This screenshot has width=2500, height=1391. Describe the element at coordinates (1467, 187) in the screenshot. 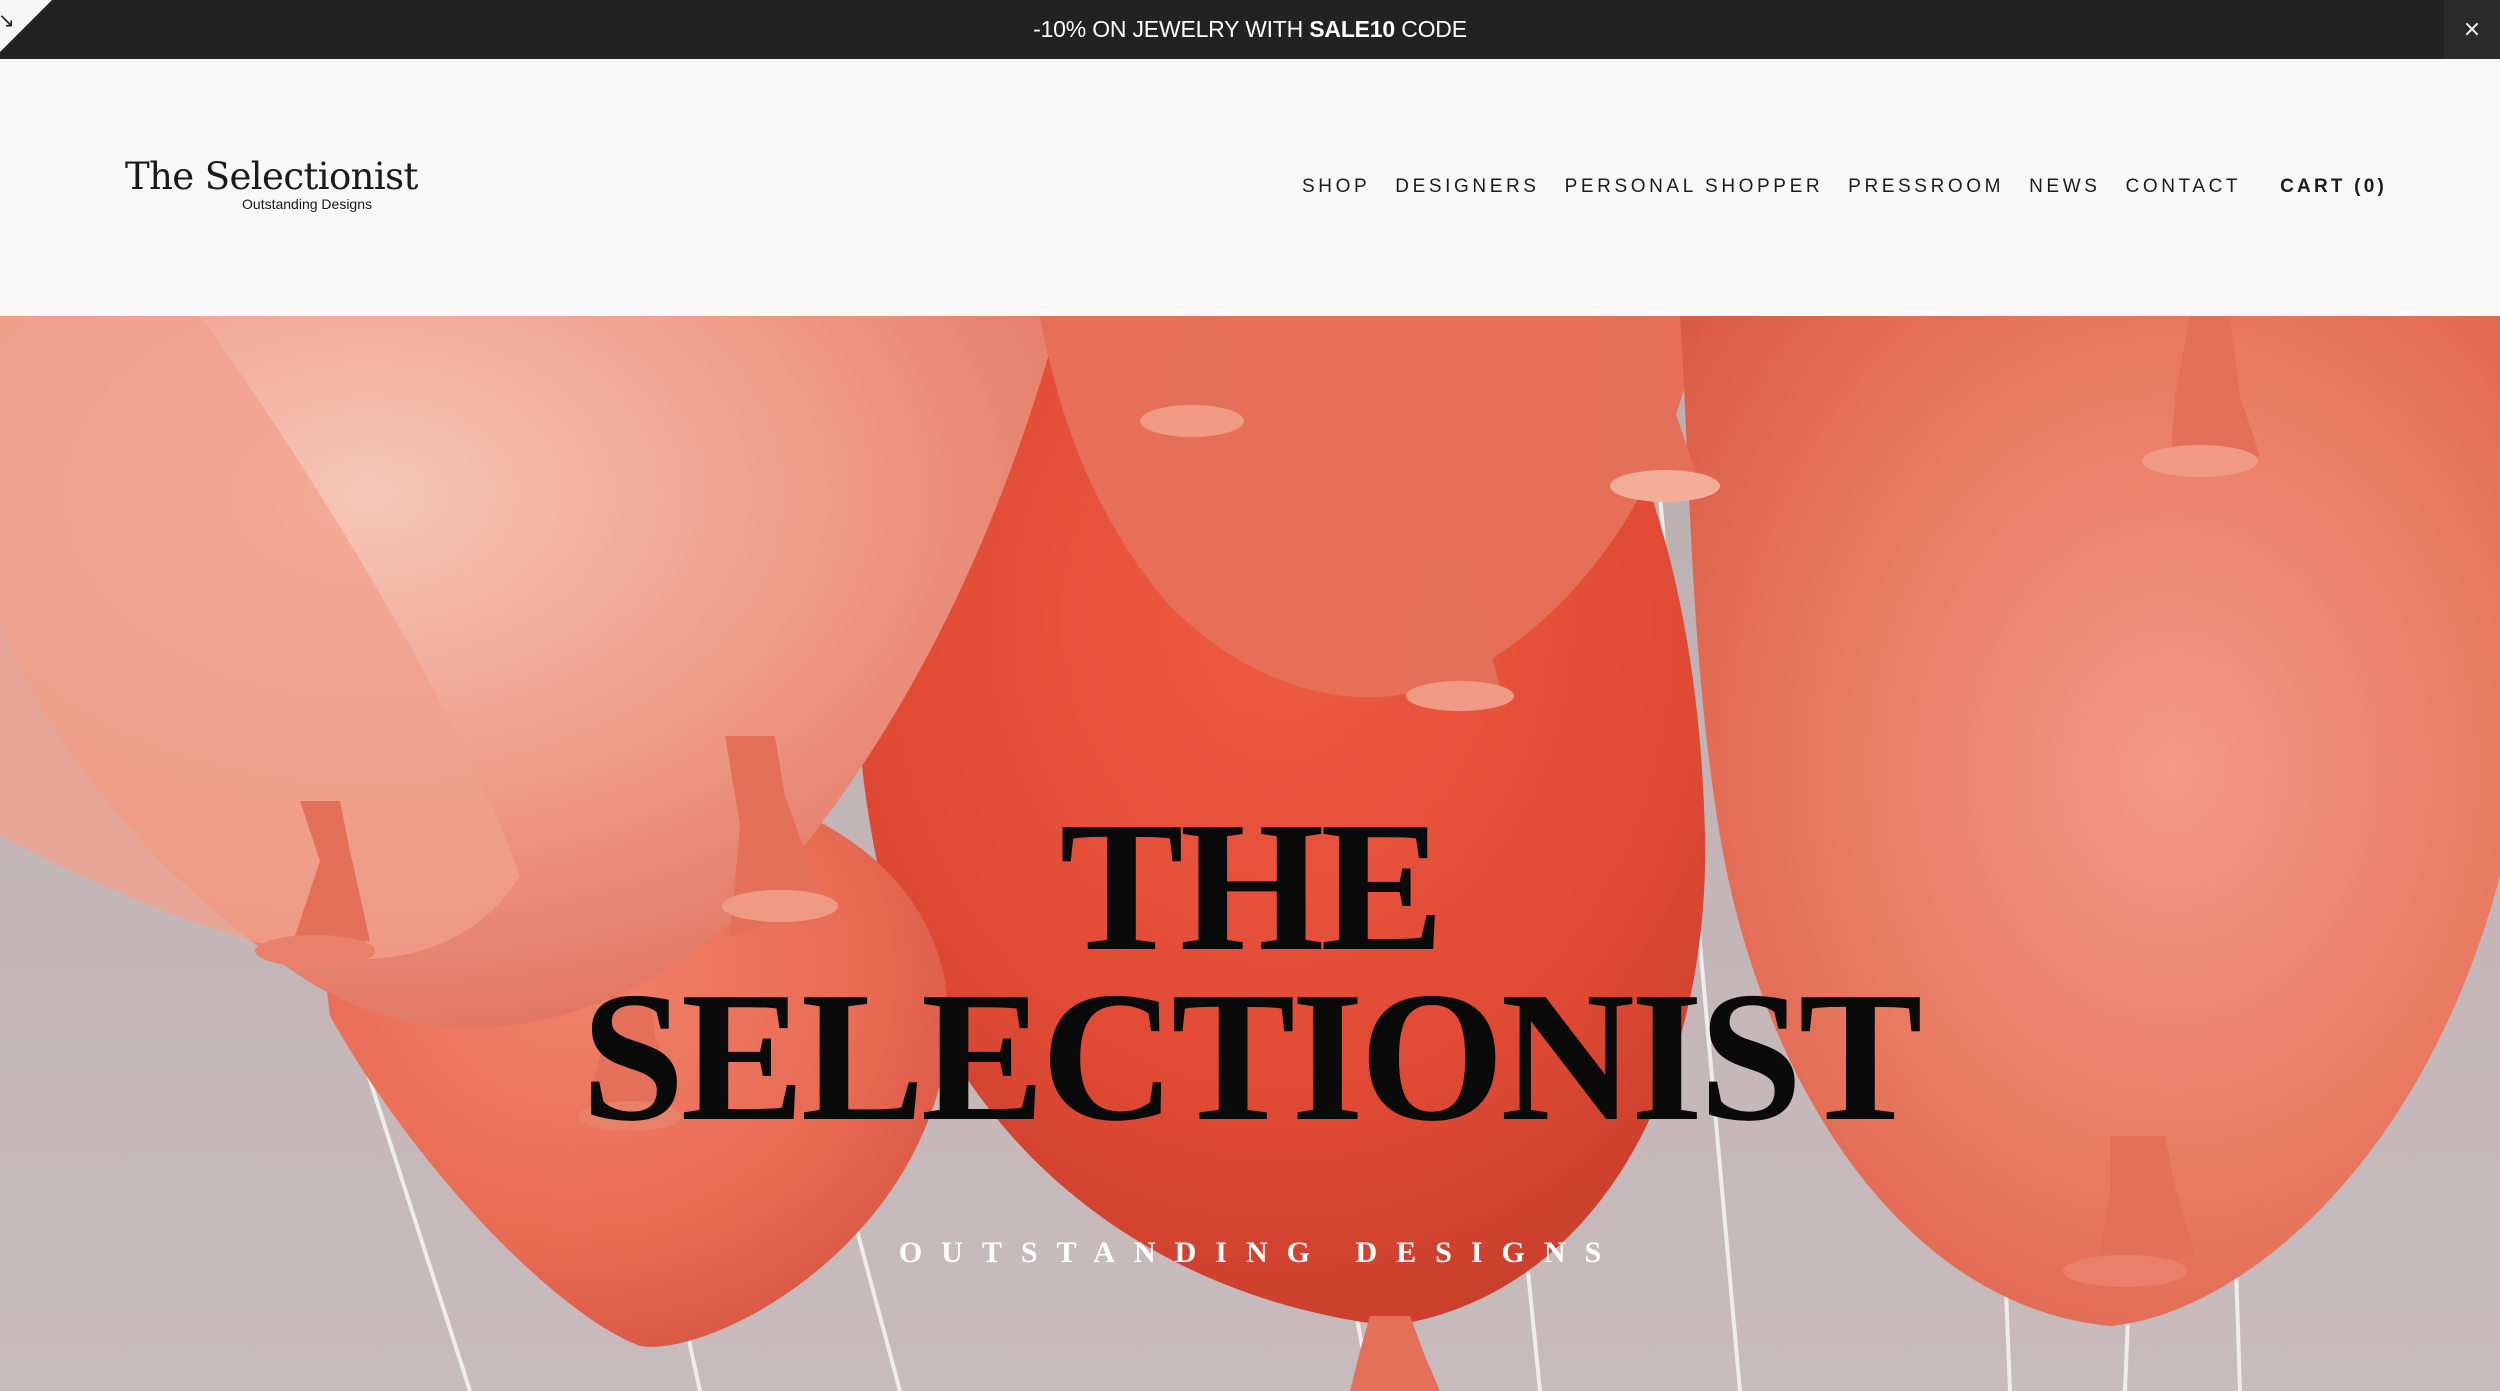

I see `nav-item-designers: DESIGNERS` at that location.